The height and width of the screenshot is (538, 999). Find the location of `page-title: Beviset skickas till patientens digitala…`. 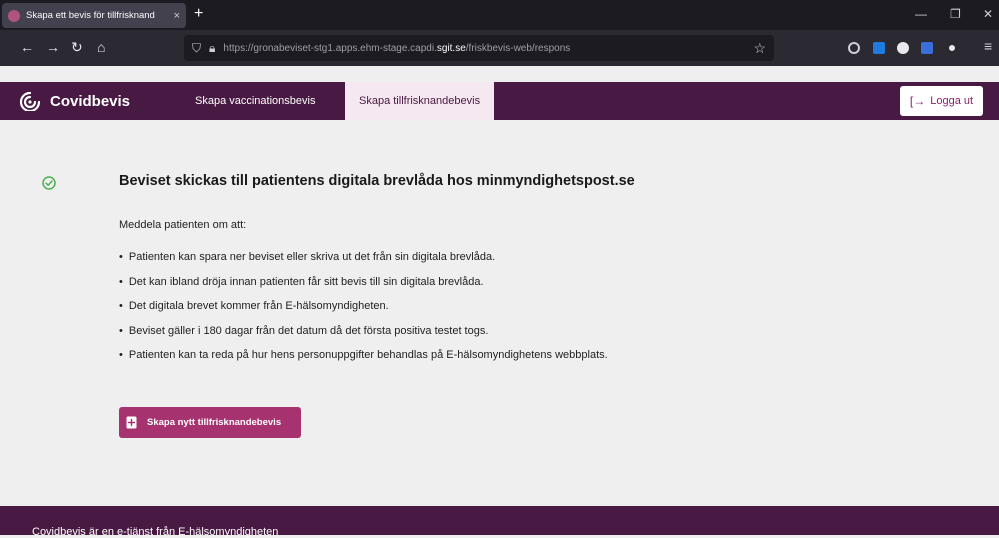

page-title: Beviset skickas till patientens digitala… is located at coordinates (377, 181).